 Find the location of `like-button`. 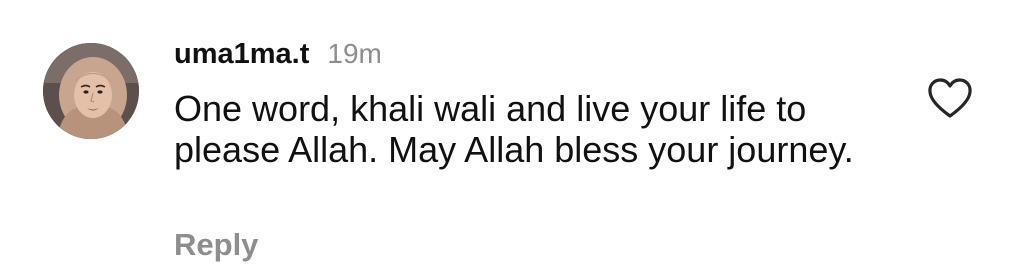

like-button is located at coordinates (950, 98).